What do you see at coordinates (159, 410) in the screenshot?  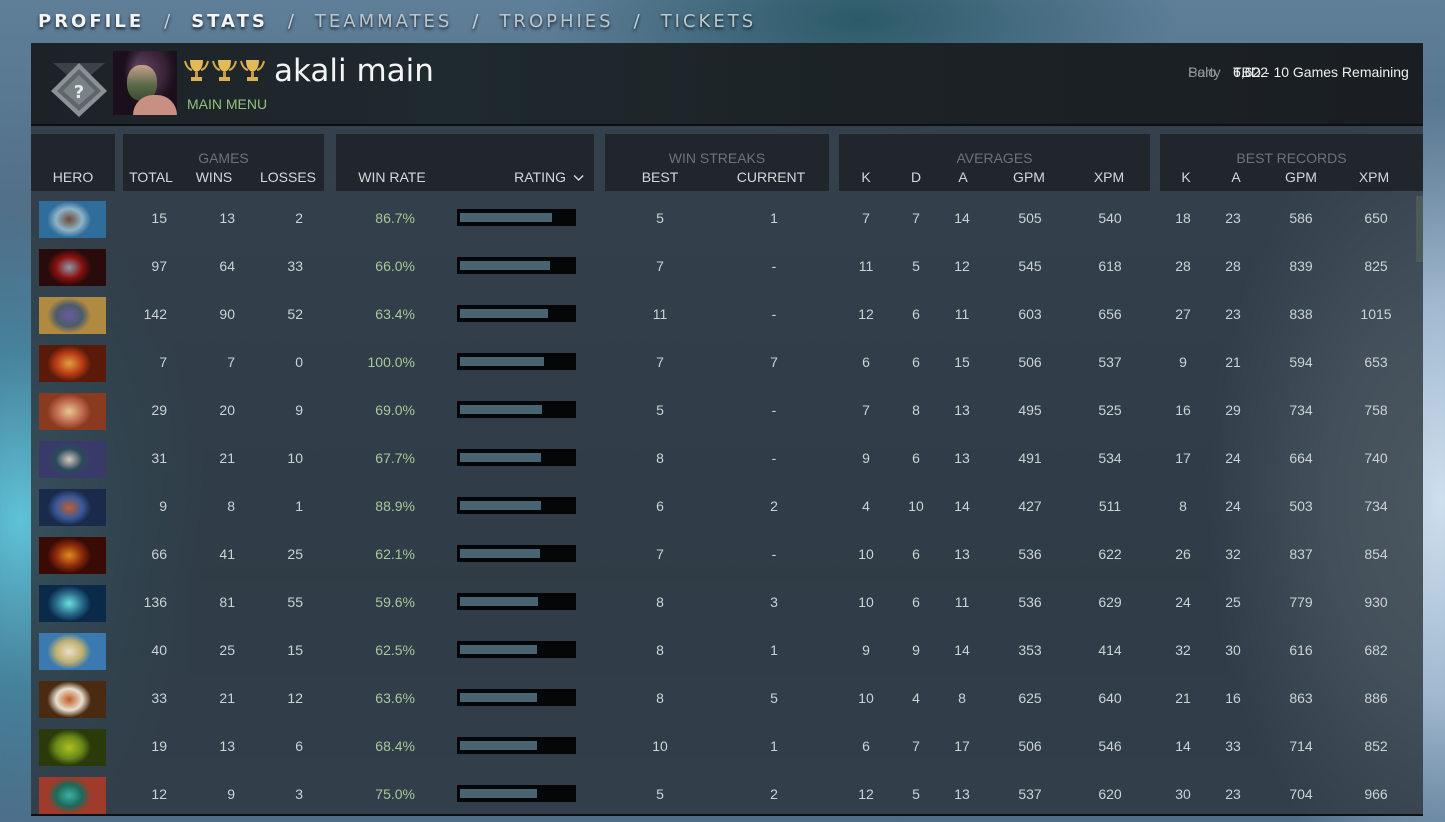 I see `cell-total: 29` at bounding box center [159, 410].